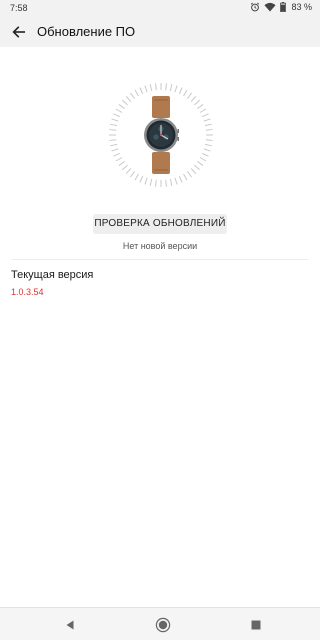 This screenshot has width=320, height=640. What do you see at coordinates (283, 7) in the screenshot?
I see `battery-icon` at bounding box center [283, 7].